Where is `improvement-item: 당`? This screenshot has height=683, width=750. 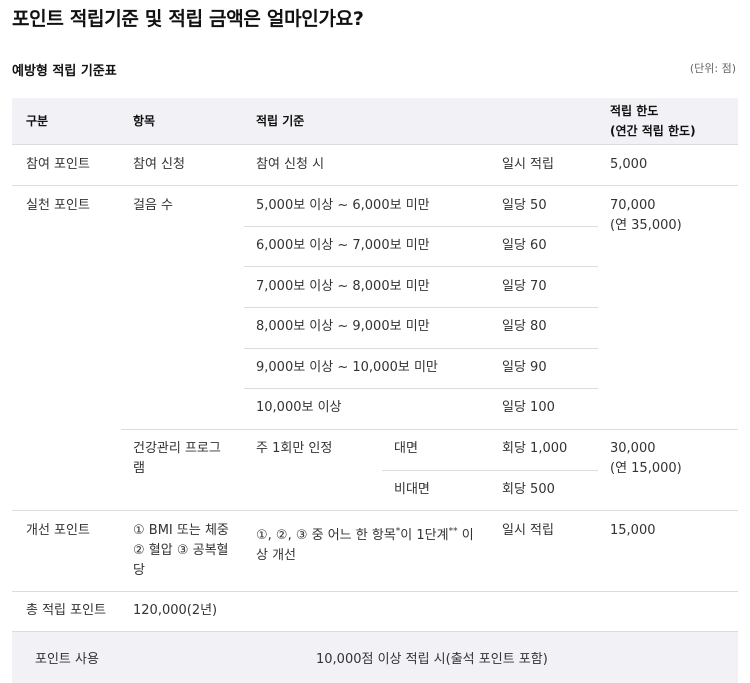 improvement-item: 당 is located at coordinates (139, 570).